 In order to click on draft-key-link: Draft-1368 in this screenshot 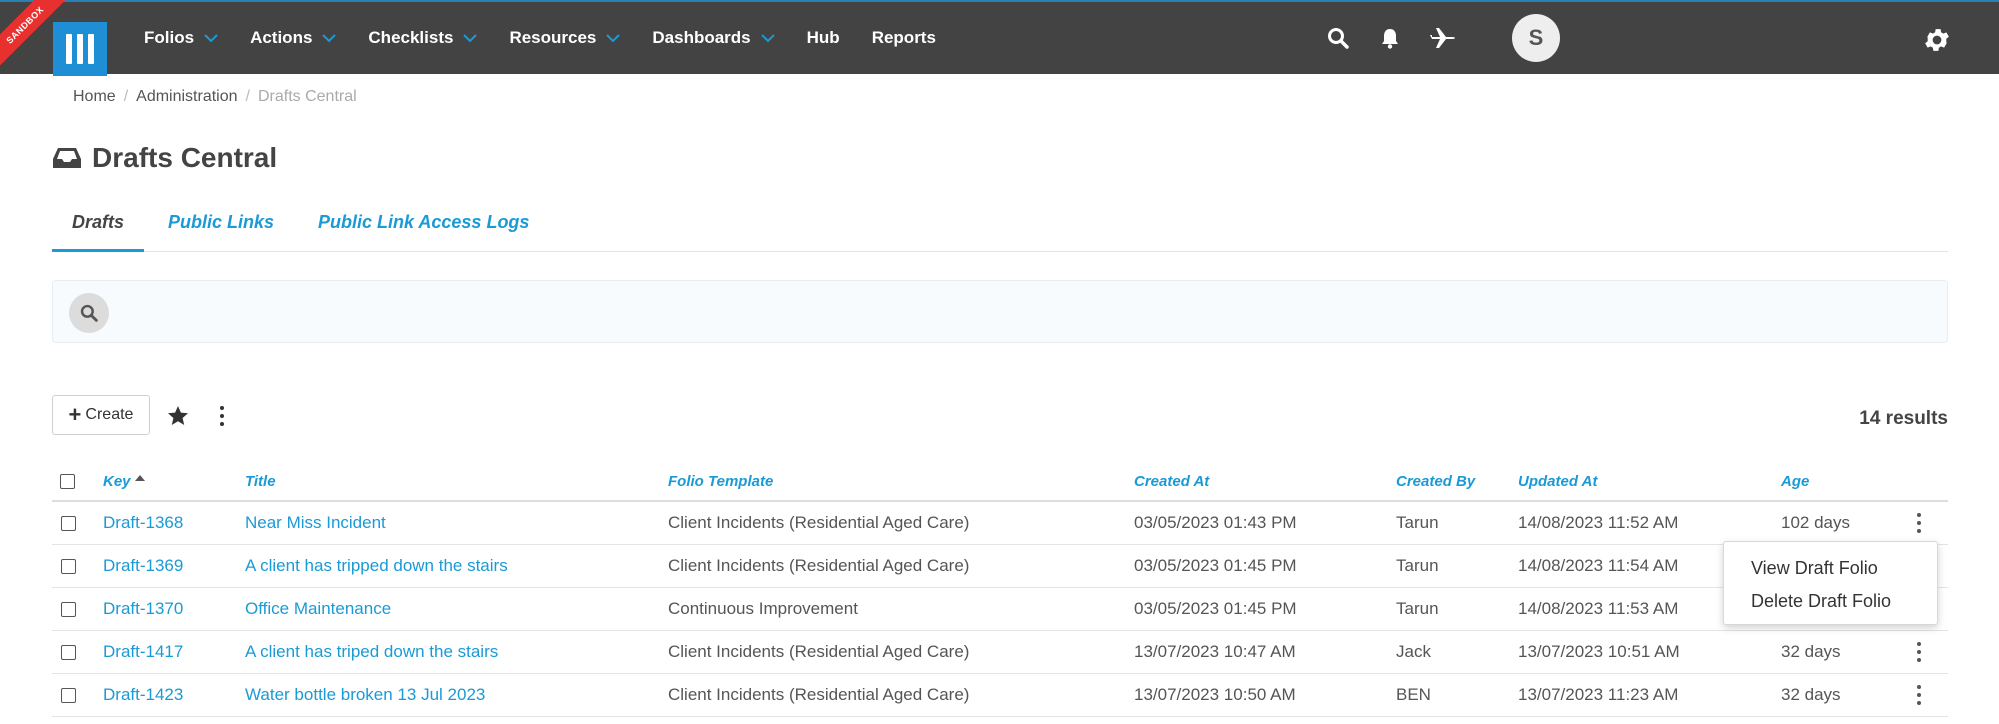, I will do `click(143, 523)`.